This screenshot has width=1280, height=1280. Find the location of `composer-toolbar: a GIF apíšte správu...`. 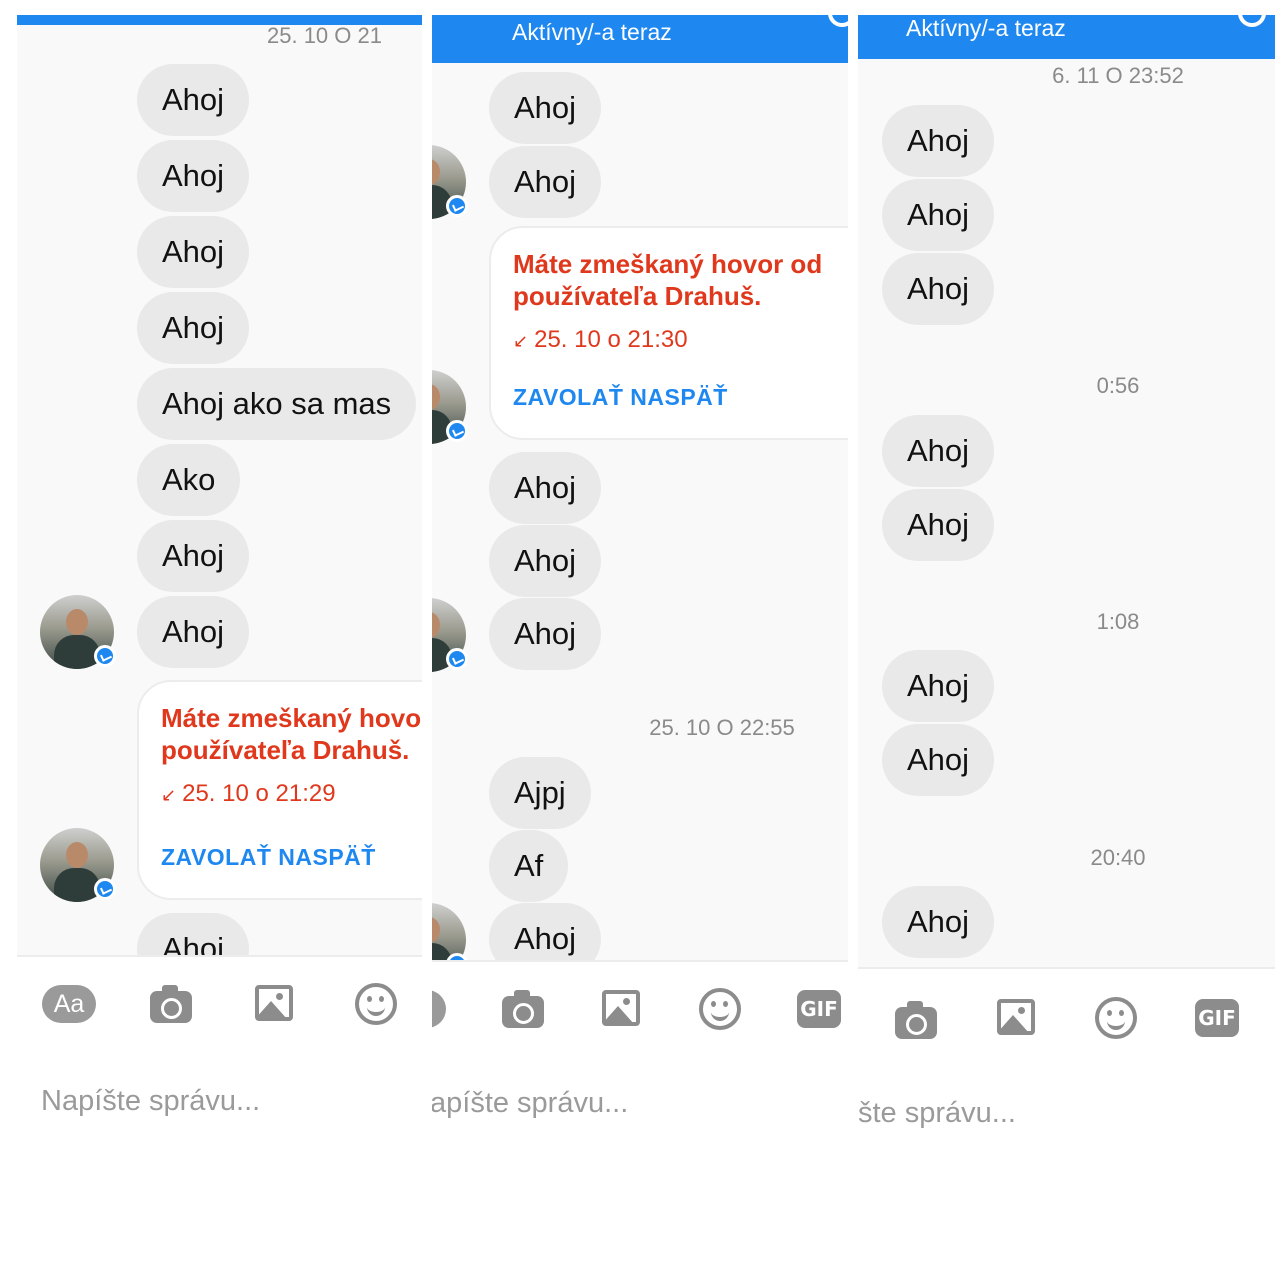

composer-toolbar: a GIF apíšte správu... is located at coordinates (640, 1120).